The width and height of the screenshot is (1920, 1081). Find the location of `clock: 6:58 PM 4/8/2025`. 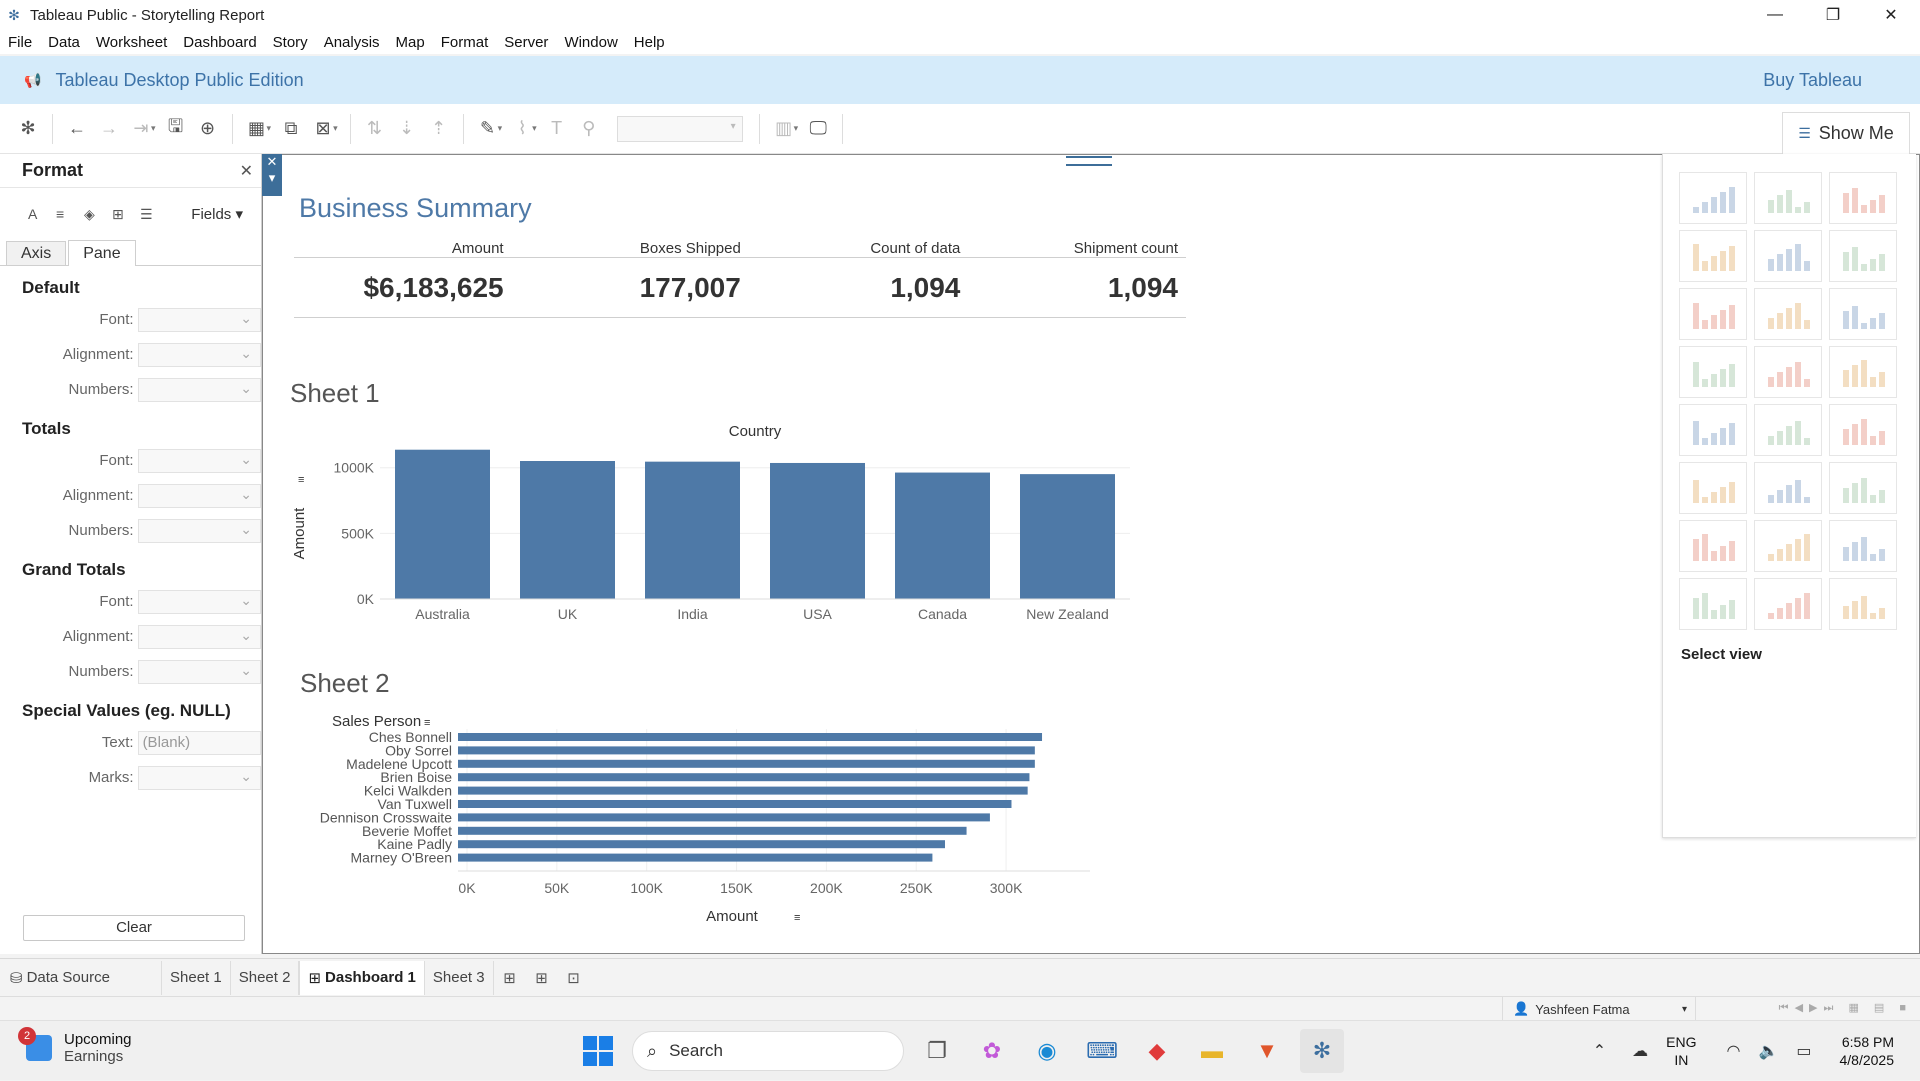

clock: 6:58 PM 4/8/2025 is located at coordinates (1867, 1051).